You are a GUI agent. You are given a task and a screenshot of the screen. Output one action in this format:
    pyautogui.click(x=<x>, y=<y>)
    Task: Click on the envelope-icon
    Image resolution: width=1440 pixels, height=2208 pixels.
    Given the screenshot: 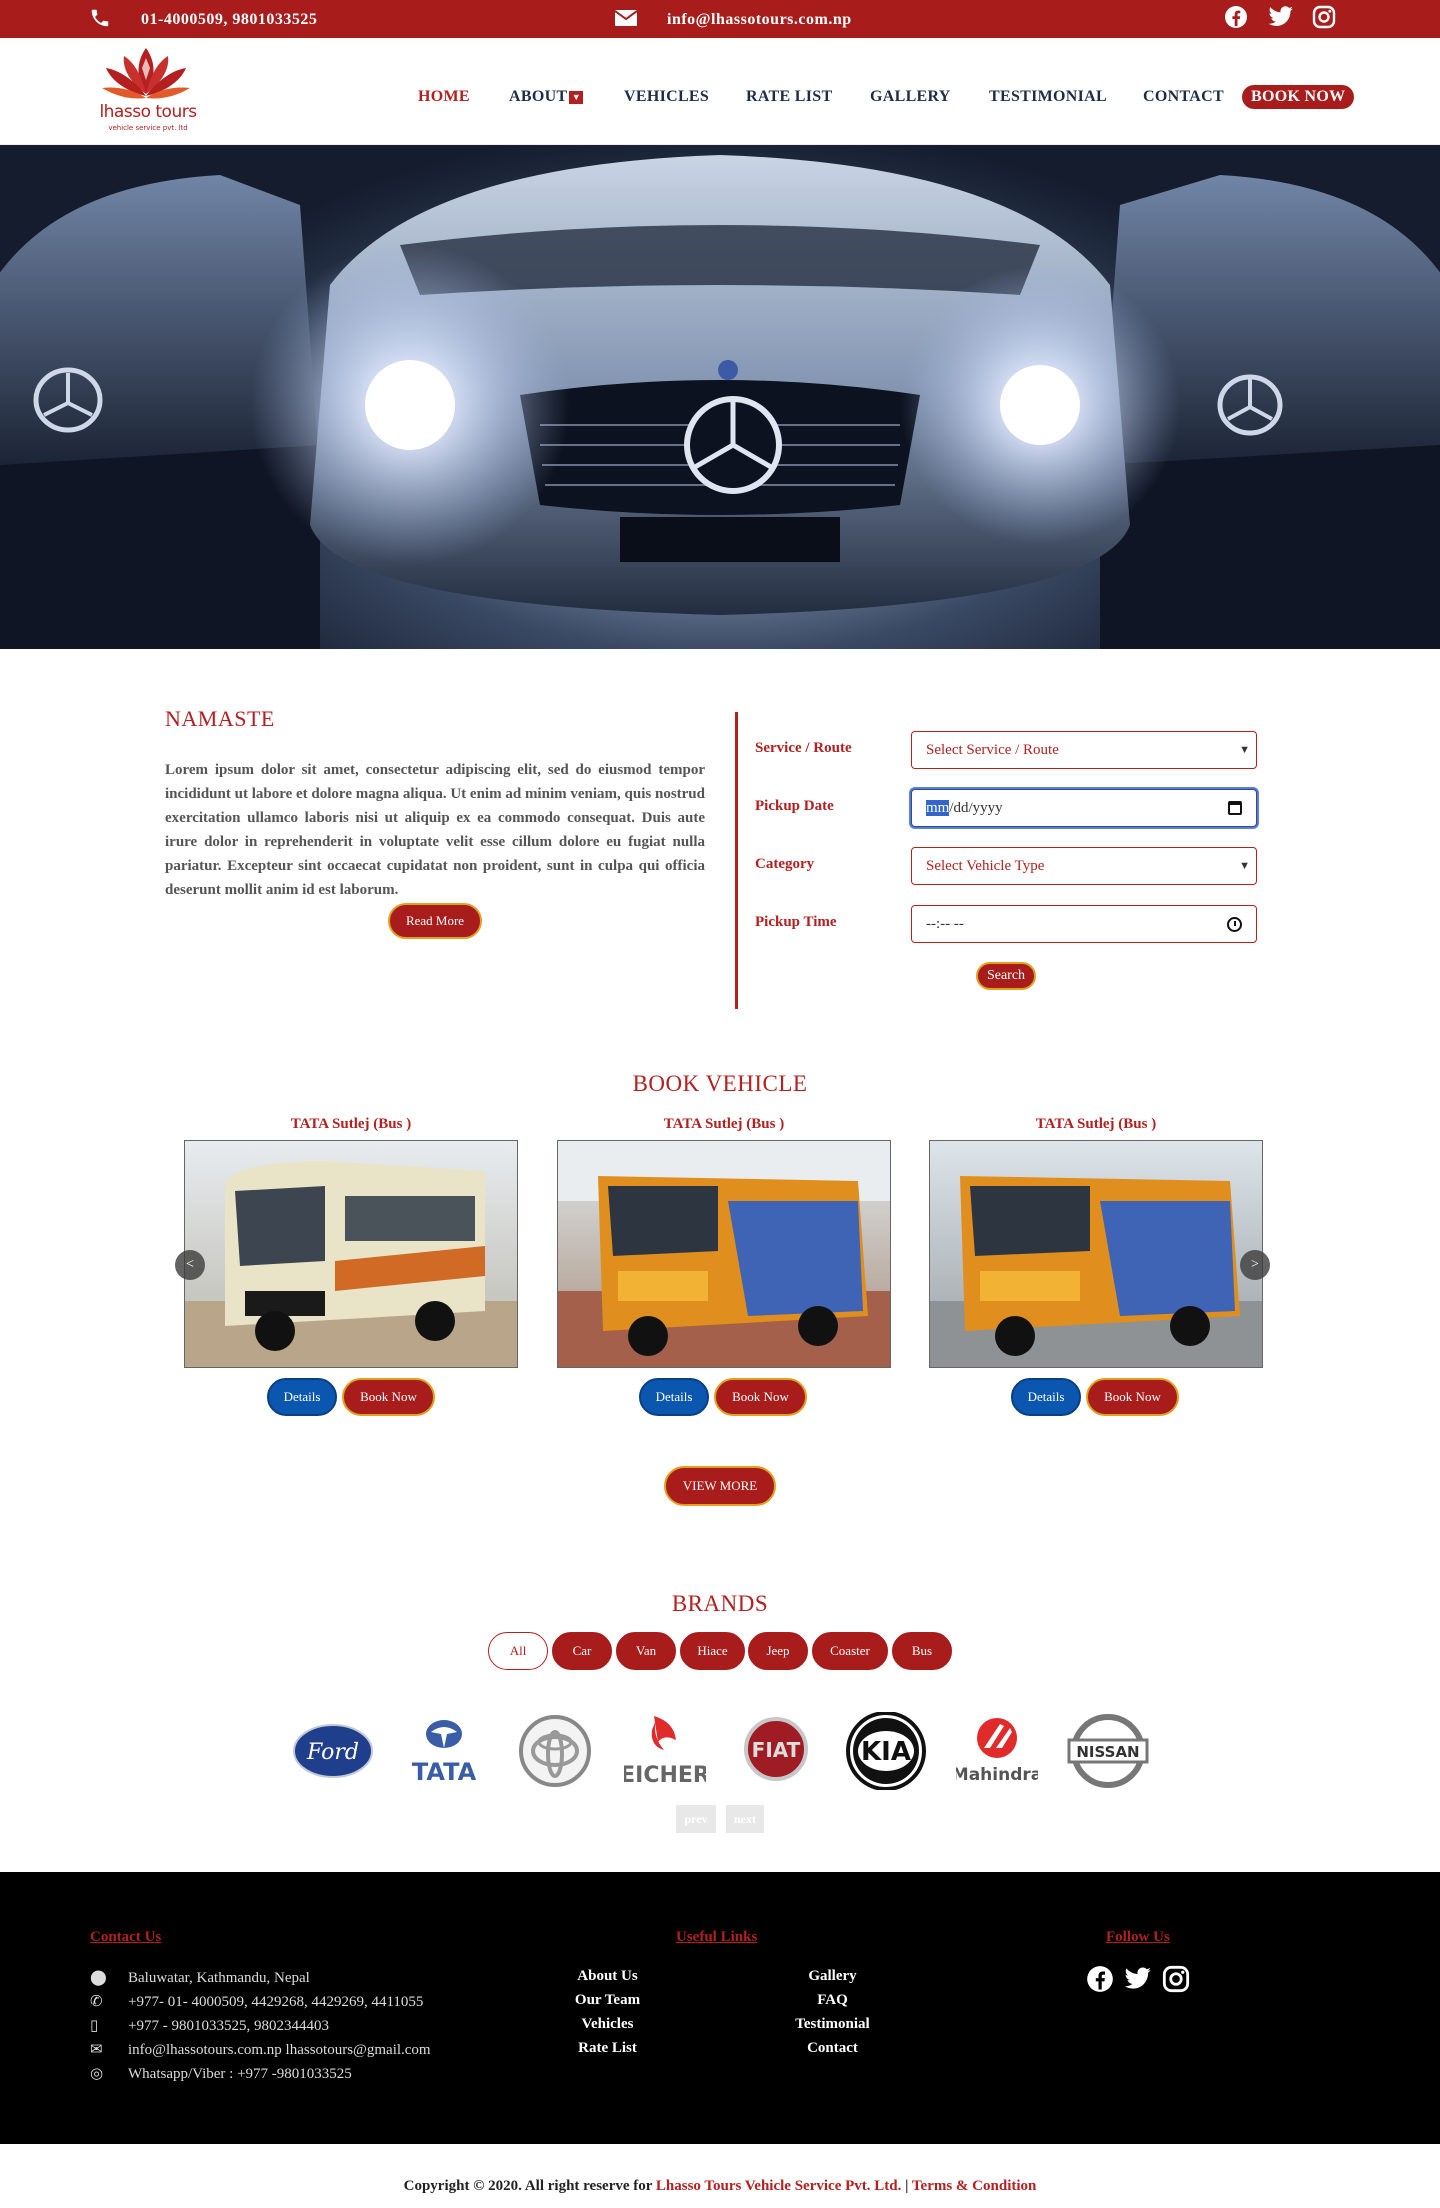 What is the action you would take?
    pyautogui.click(x=626, y=18)
    